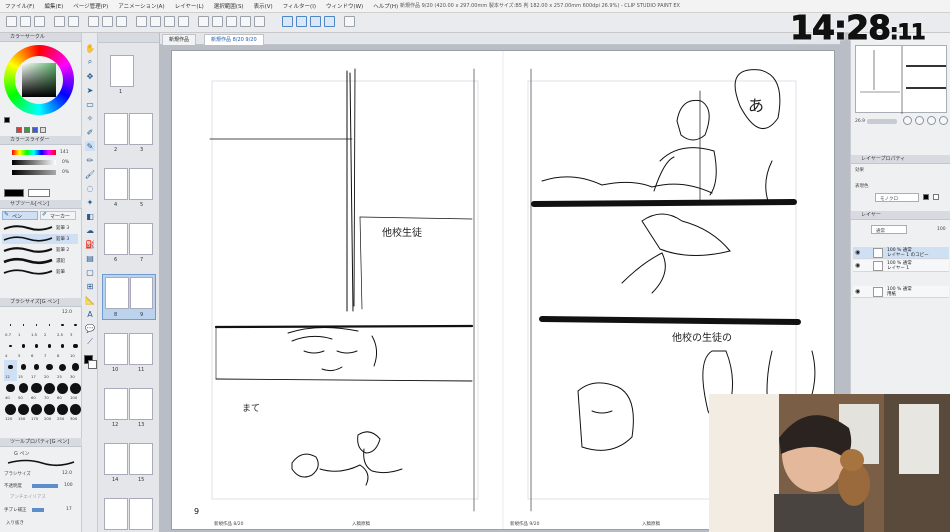 This screenshot has width=950, height=532. What do you see at coordinates (90, 216) in the screenshot?
I see `eraser-icon: ◧` at bounding box center [90, 216].